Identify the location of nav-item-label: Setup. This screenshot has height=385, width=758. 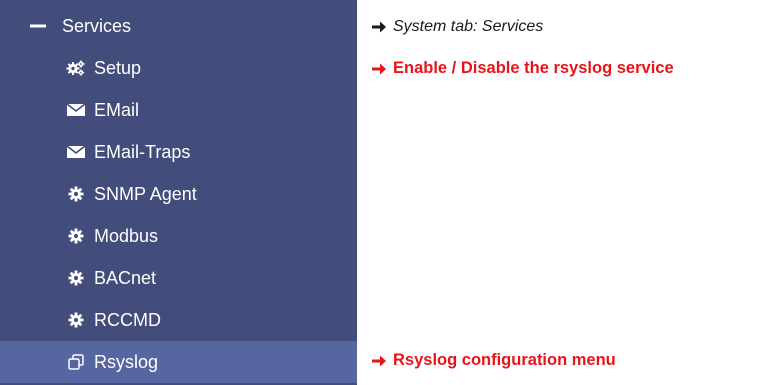
(118, 67).